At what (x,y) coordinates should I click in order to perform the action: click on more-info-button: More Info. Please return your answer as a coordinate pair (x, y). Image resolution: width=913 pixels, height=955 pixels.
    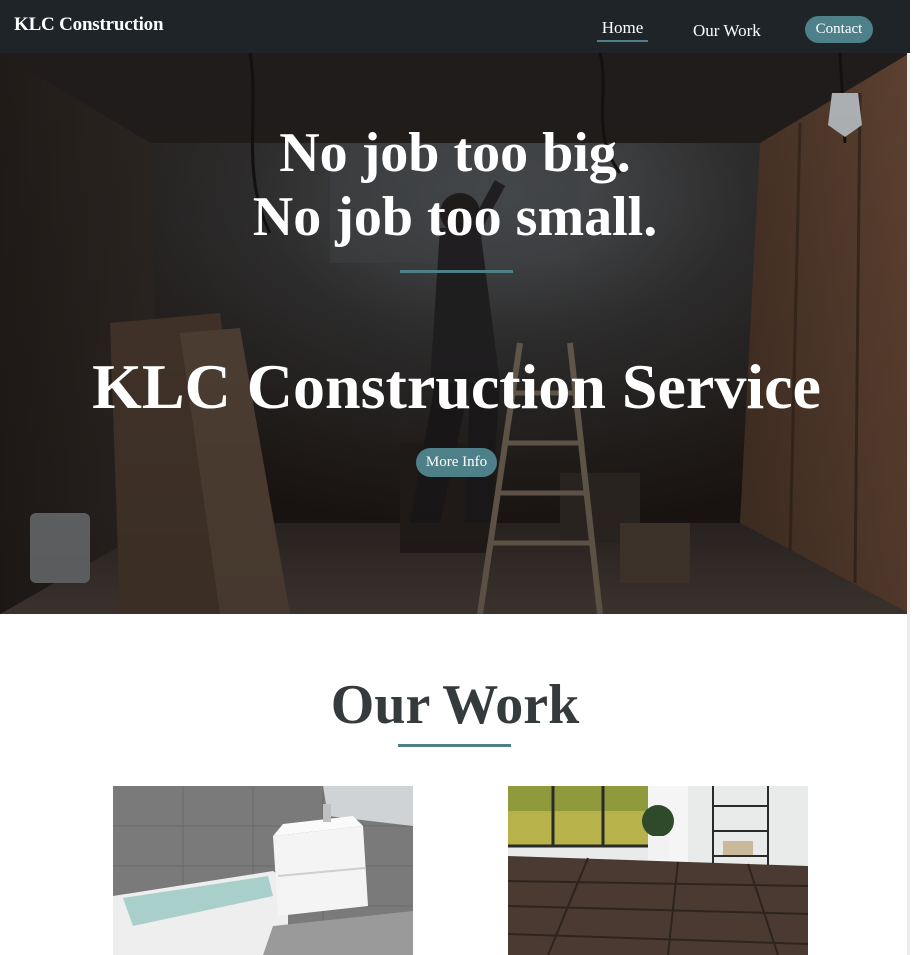
    Looking at the image, I should click on (456, 462).